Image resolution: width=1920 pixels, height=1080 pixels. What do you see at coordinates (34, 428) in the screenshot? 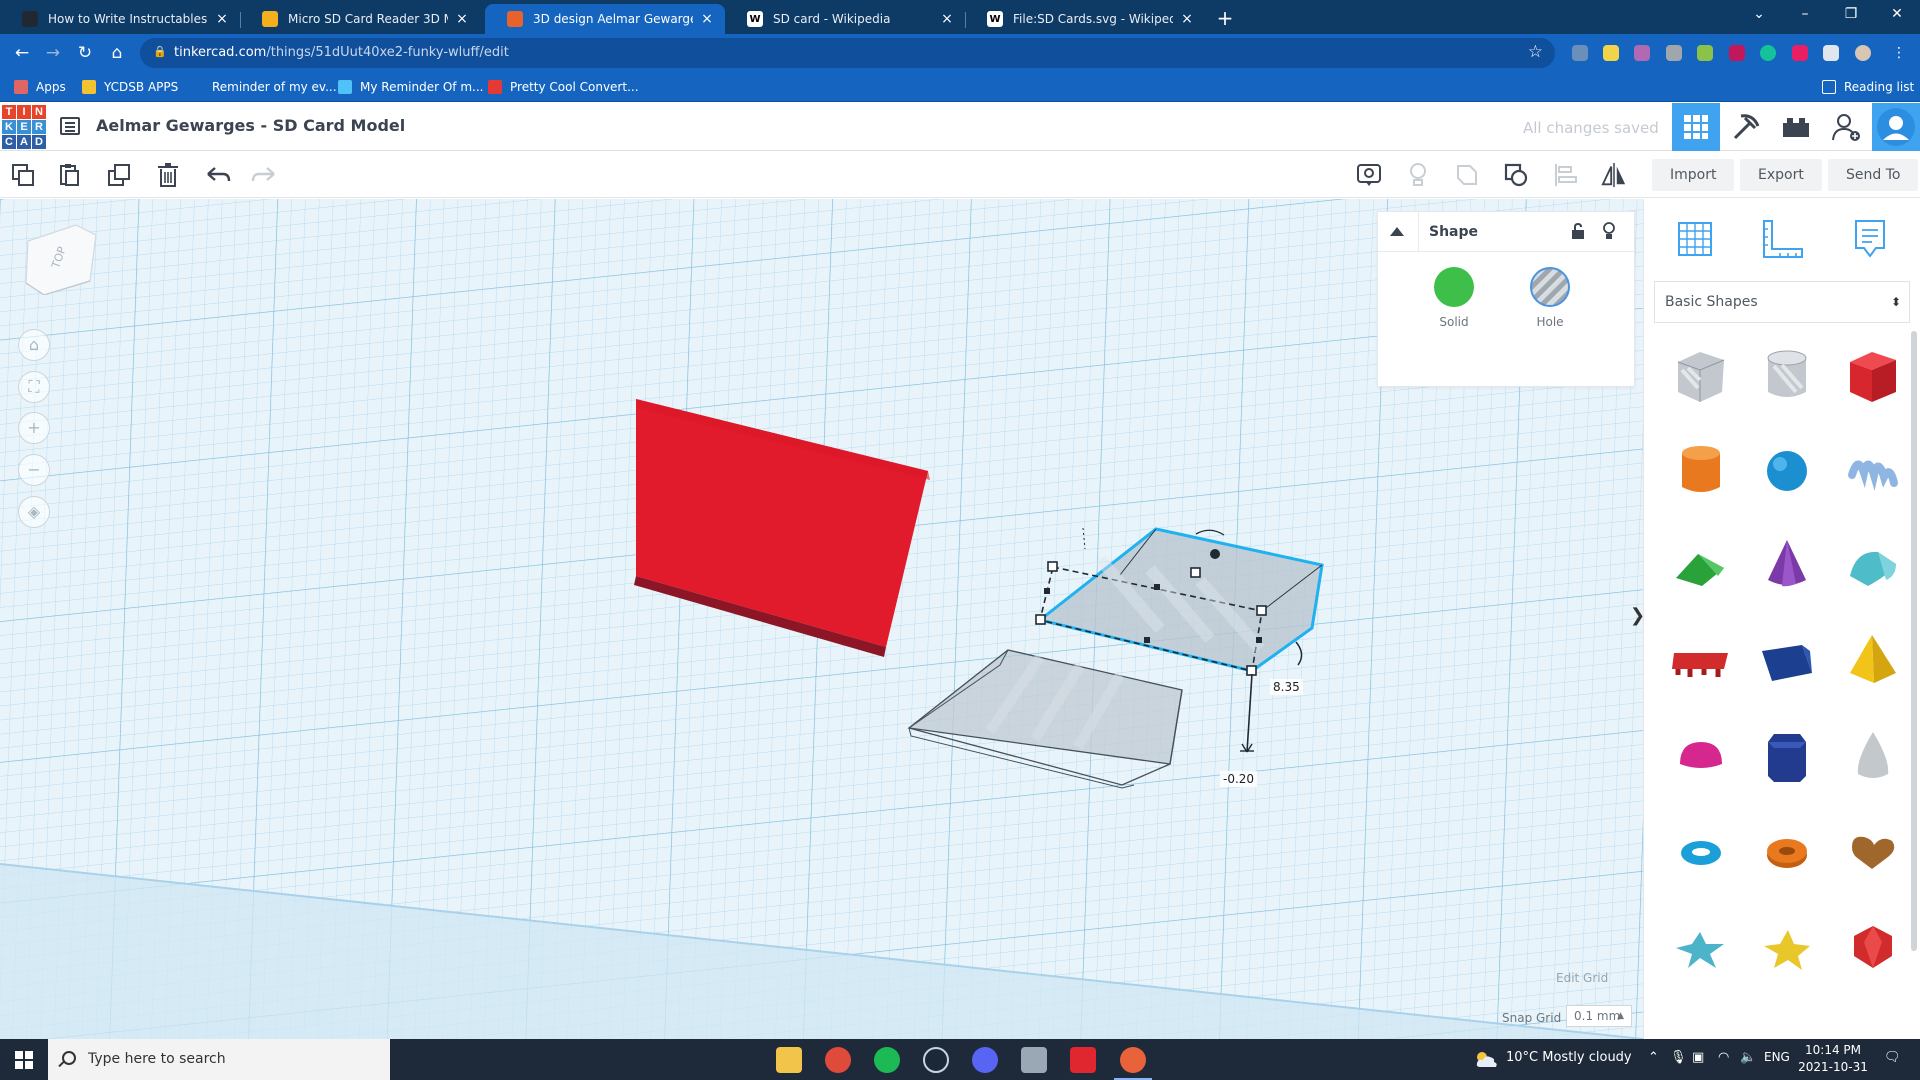
I see `zoom-in-button: +` at bounding box center [34, 428].